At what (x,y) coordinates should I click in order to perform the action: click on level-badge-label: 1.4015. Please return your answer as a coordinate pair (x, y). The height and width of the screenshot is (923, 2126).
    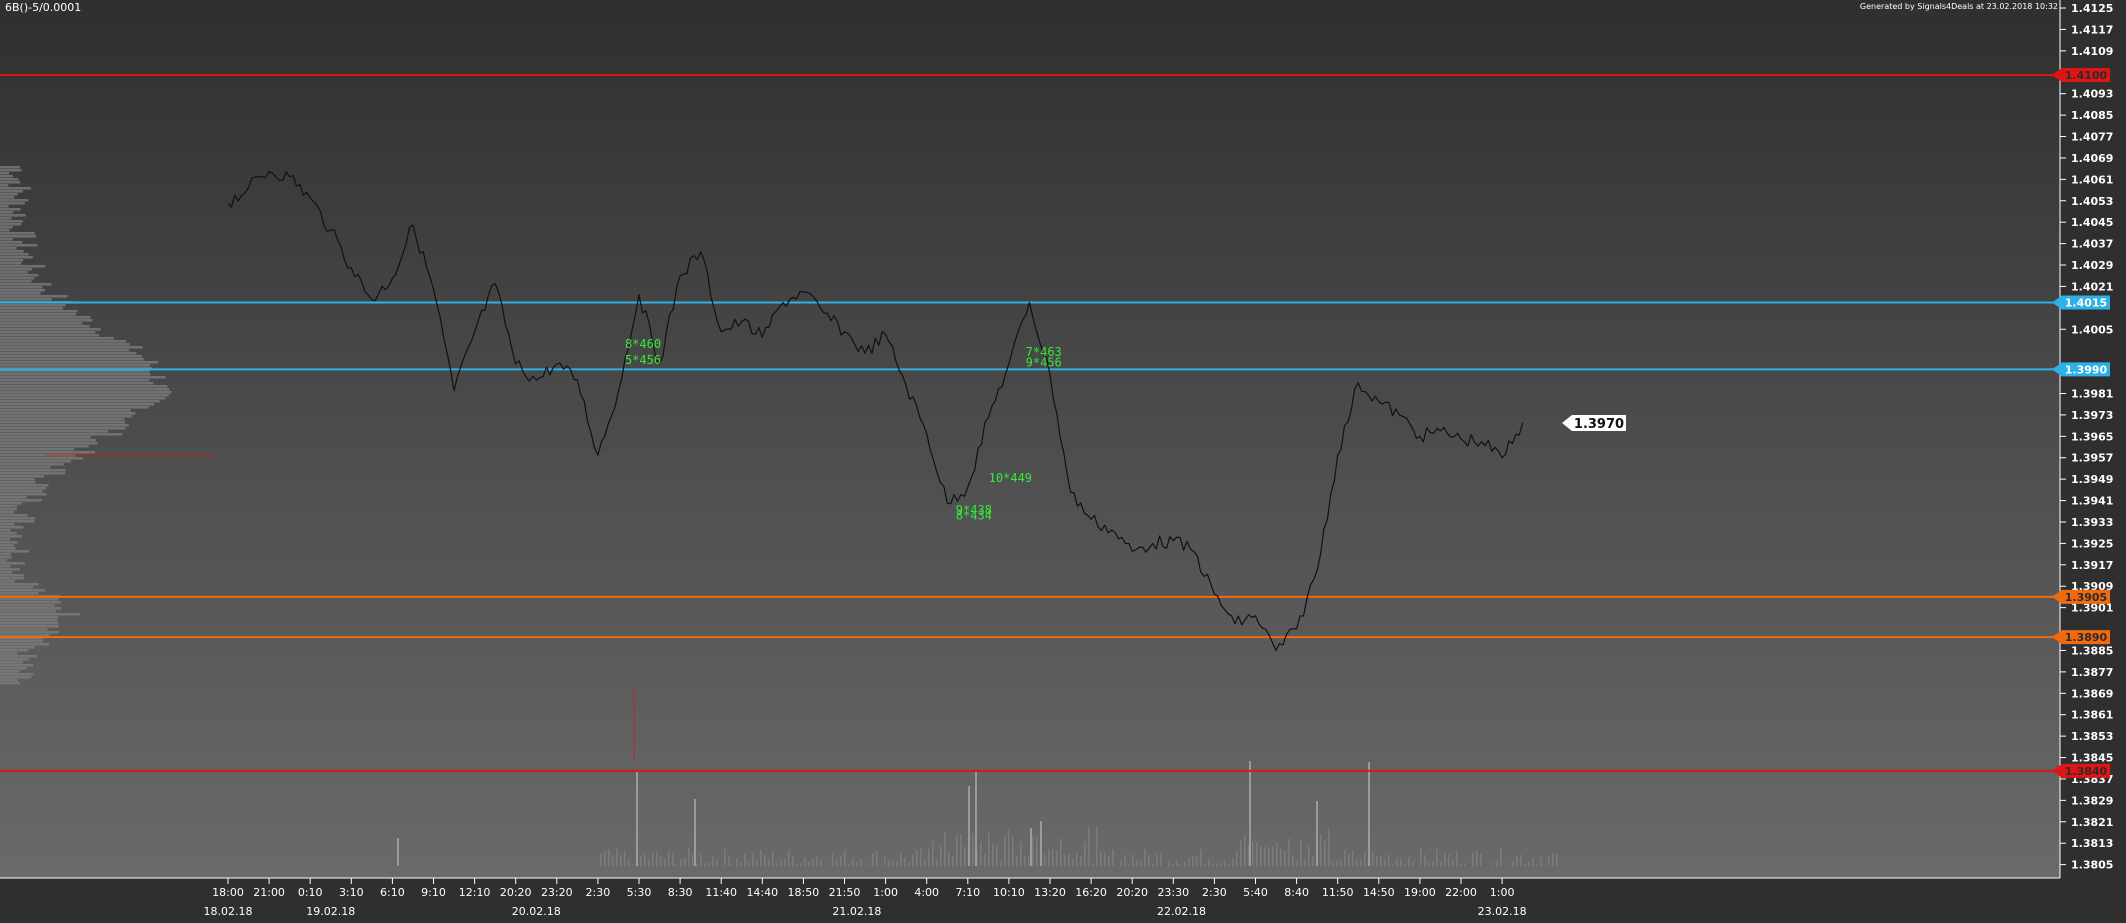
    Looking at the image, I should click on (2086, 302).